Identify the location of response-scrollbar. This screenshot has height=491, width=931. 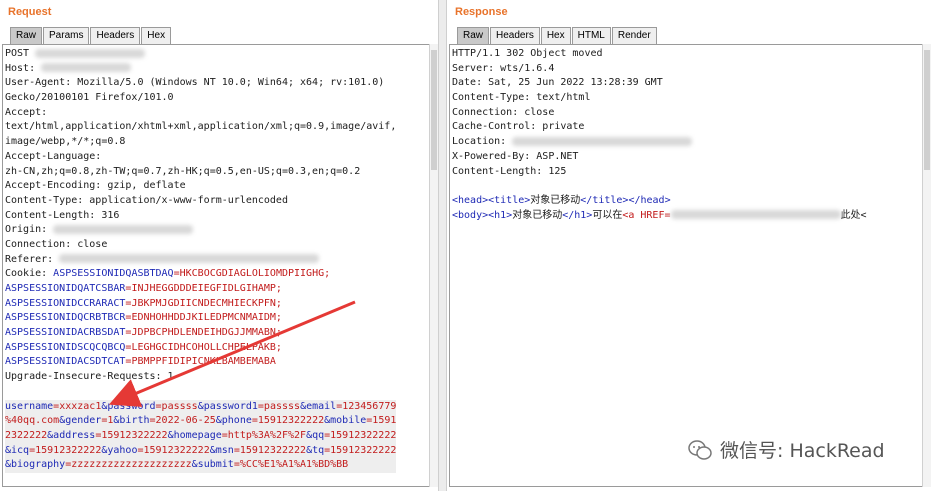
(926, 265).